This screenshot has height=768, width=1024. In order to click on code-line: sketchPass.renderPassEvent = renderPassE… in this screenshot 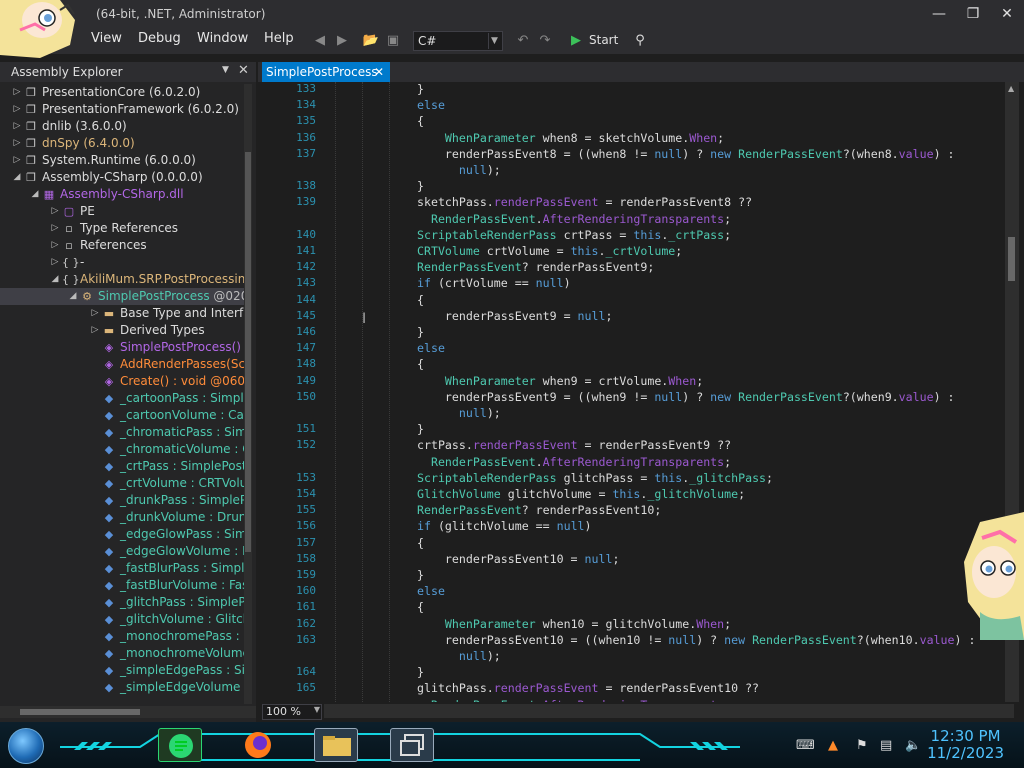, I will do `click(584, 202)`.